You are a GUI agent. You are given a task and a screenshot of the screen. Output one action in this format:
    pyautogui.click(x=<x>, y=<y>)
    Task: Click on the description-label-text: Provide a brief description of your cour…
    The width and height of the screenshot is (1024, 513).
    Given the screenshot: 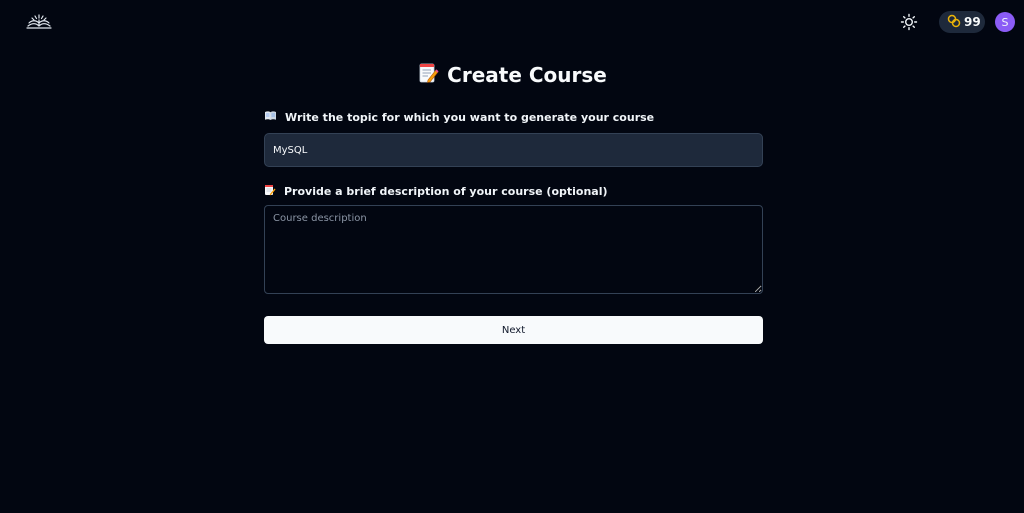 What is the action you would take?
    pyautogui.click(x=446, y=191)
    